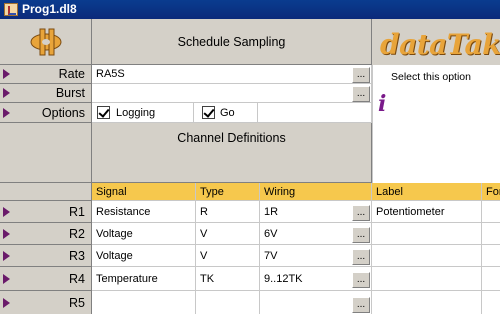 This screenshot has width=500, height=314. Describe the element at coordinates (111, 191) in the screenshot. I see `column-header-signal-label: Signal` at that location.